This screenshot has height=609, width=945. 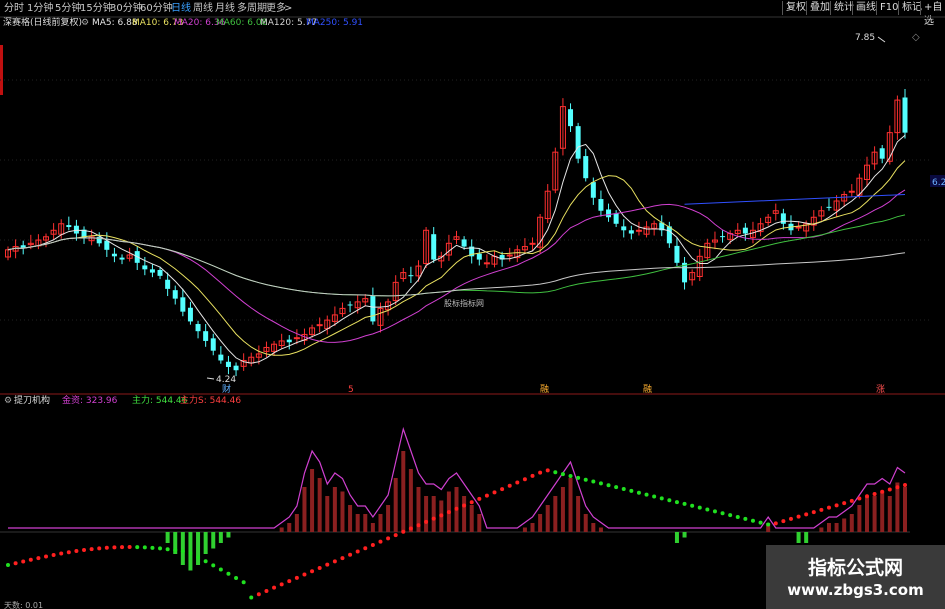 What do you see at coordinates (916, 37) in the screenshot?
I see `diamond-icon: ◇` at bounding box center [916, 37].